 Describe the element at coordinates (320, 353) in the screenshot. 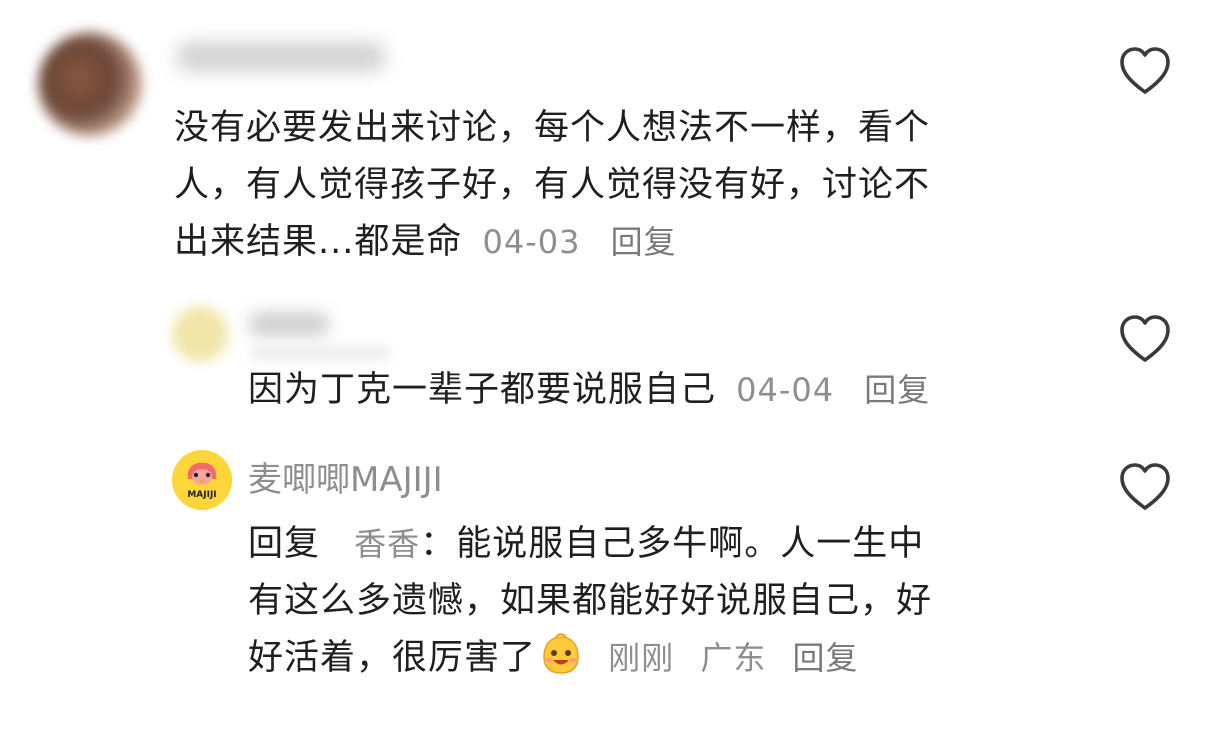

I see `redacted-subline` at that location.